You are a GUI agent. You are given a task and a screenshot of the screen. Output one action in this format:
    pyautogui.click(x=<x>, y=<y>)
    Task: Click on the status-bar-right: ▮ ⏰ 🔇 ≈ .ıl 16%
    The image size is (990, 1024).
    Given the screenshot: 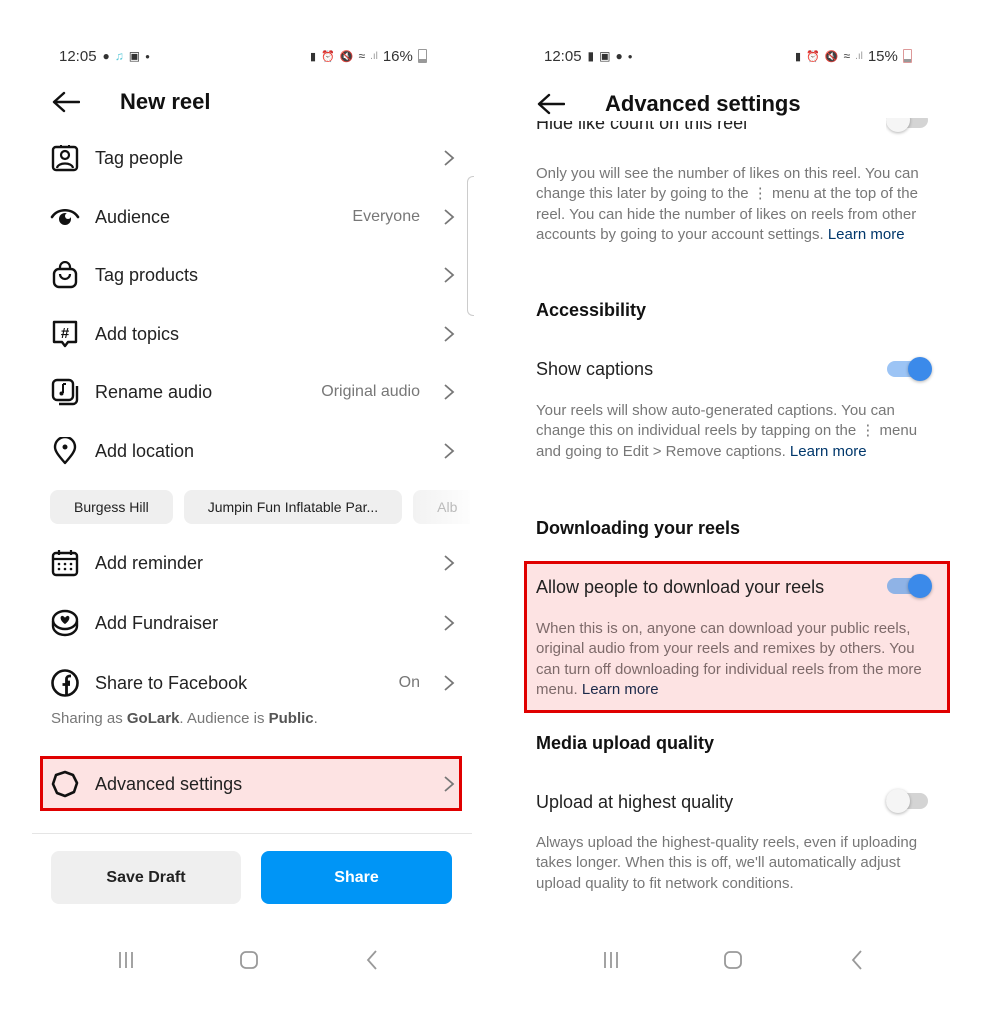 What is the action you would take?
    pyautogui.click(x=368, y=56)
    